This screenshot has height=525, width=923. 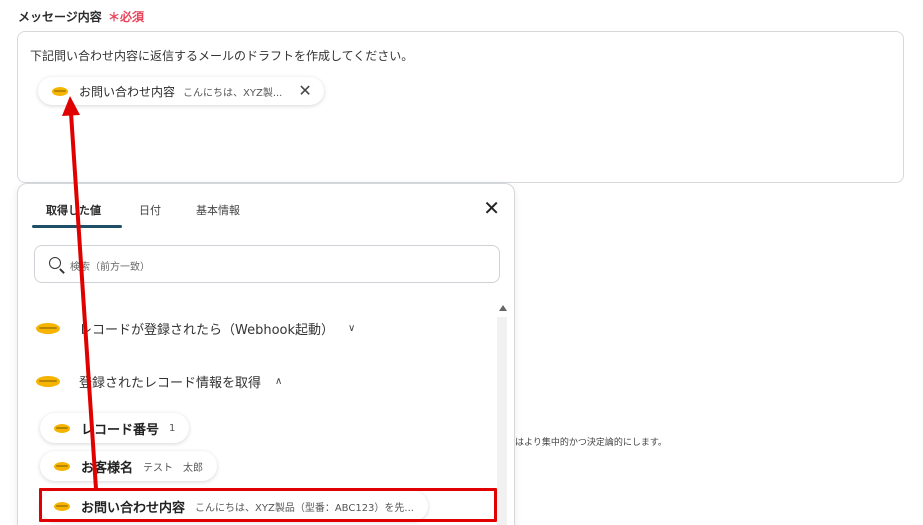 I want to click on section-title: レコードが登録されたら（Webhook起動）, so click(x=207, y=330).